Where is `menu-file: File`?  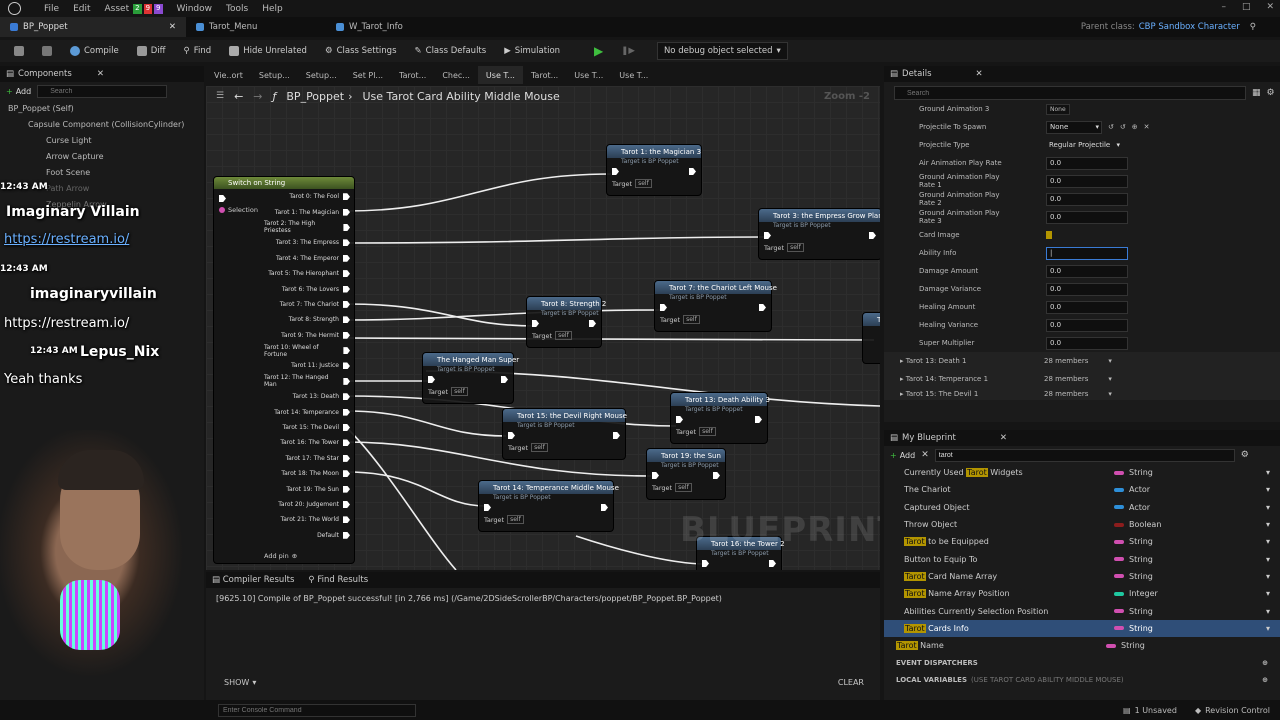 menu-file: File is located at coordinates (51, 9).